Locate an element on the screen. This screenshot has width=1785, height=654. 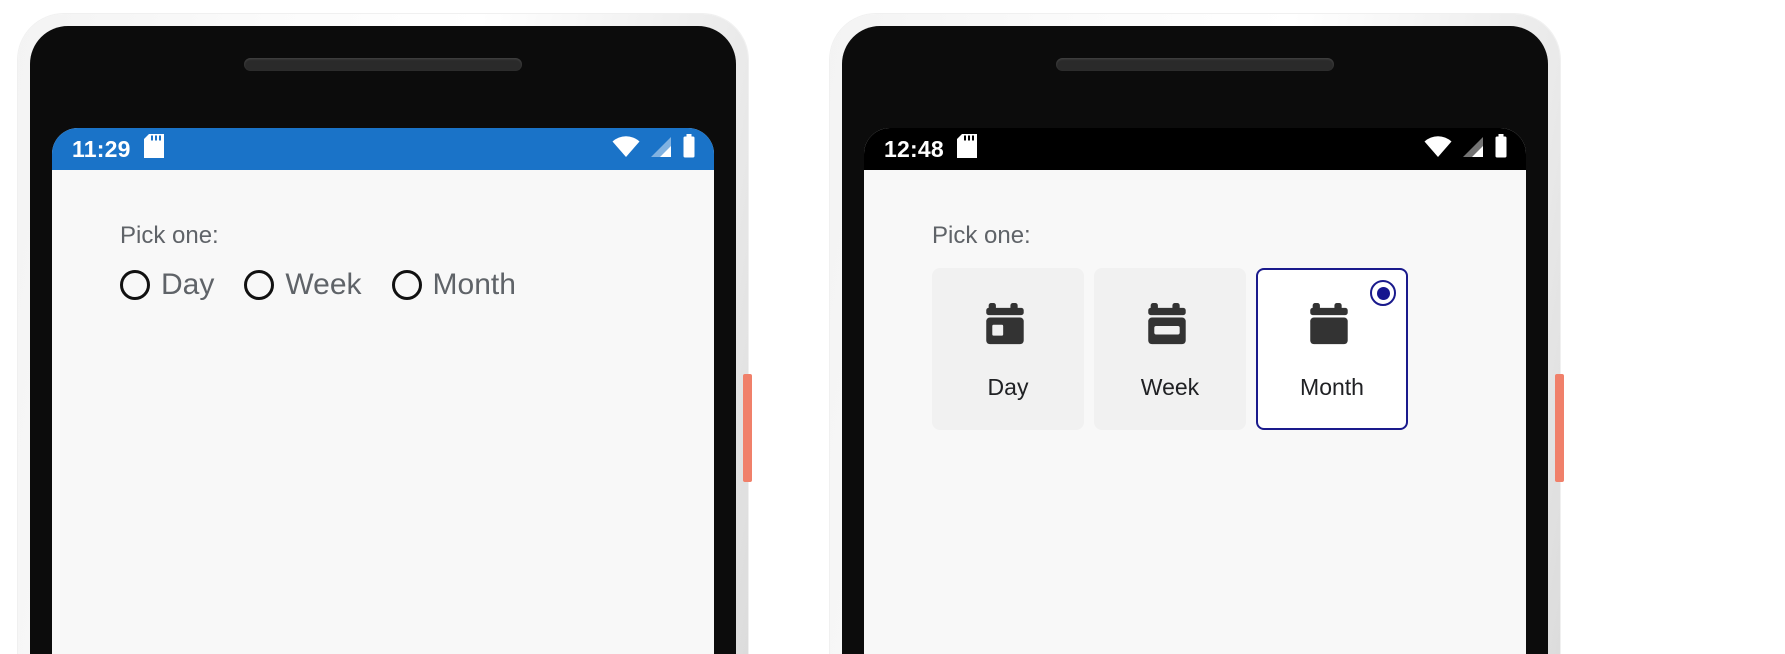
card-label: Week is located at coordinates (1170, 387).